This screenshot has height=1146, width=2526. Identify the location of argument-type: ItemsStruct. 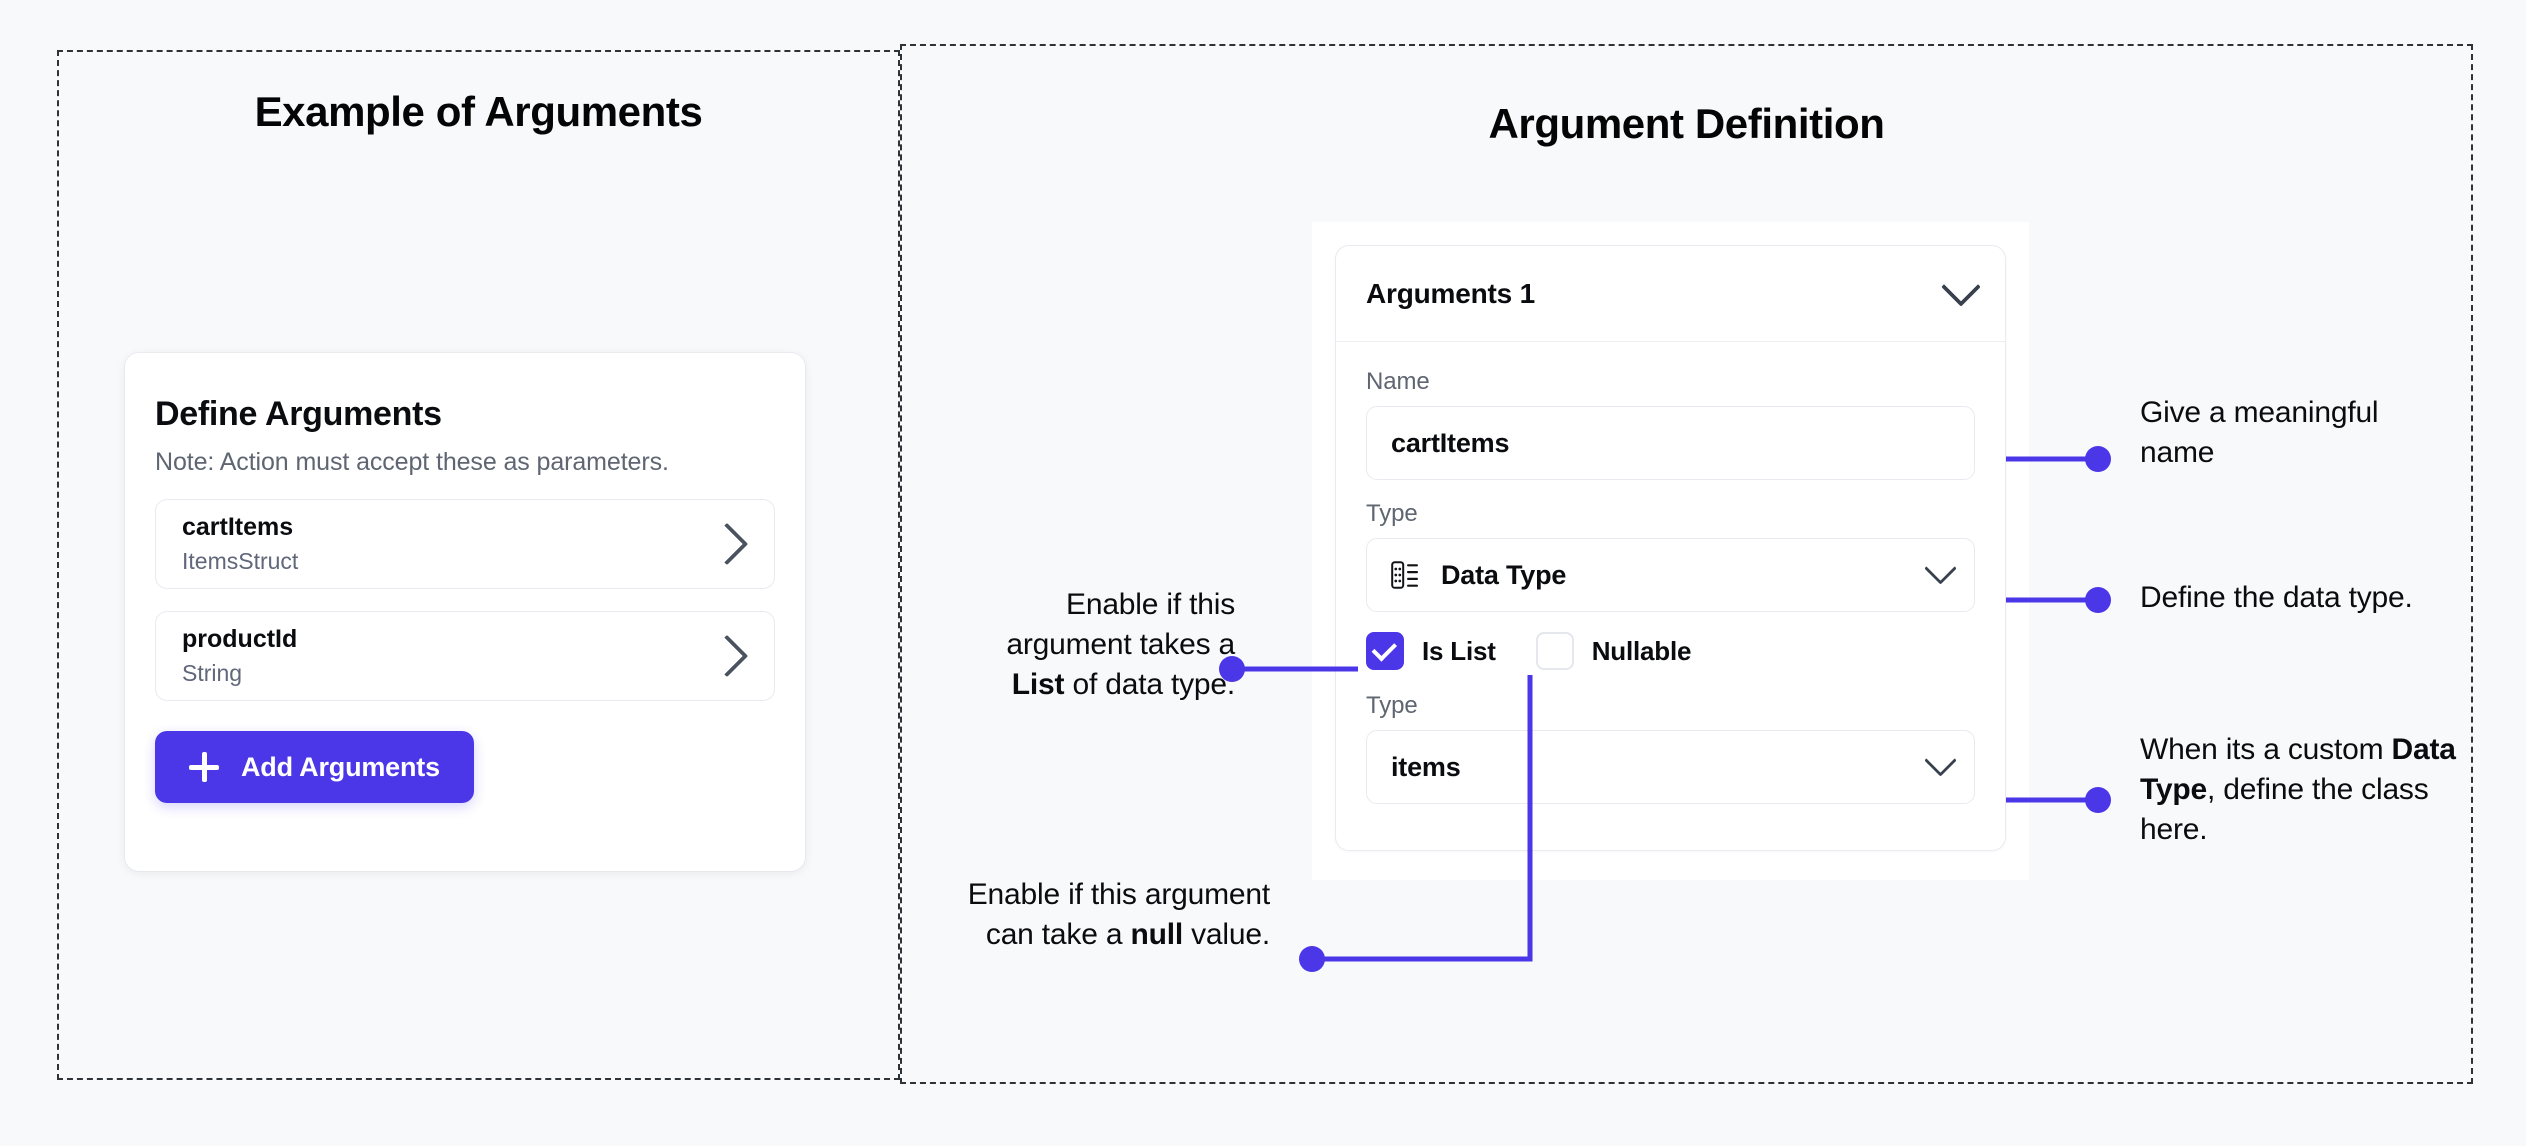
(240, 561).